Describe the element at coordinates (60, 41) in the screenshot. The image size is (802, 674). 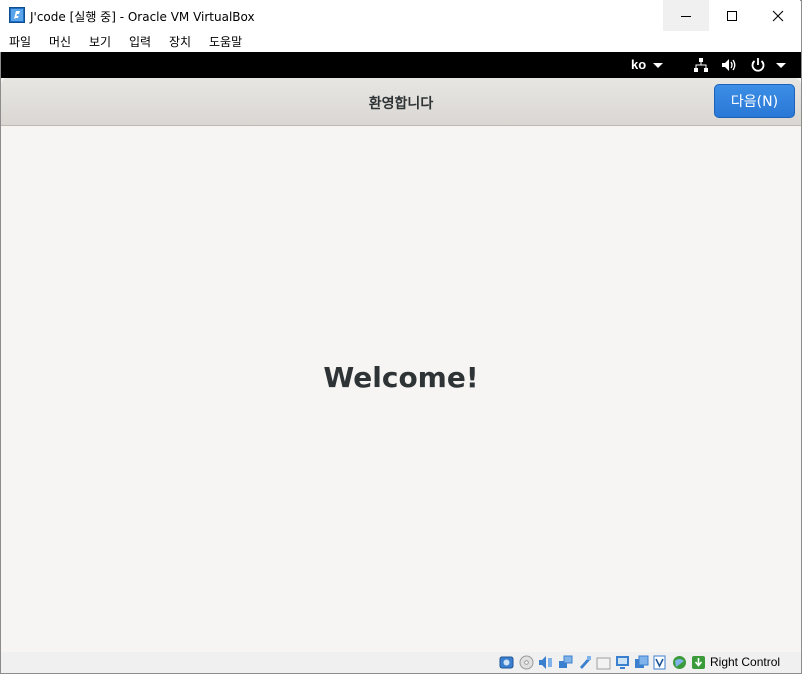
I see `menu-machine: 머신` at that location.